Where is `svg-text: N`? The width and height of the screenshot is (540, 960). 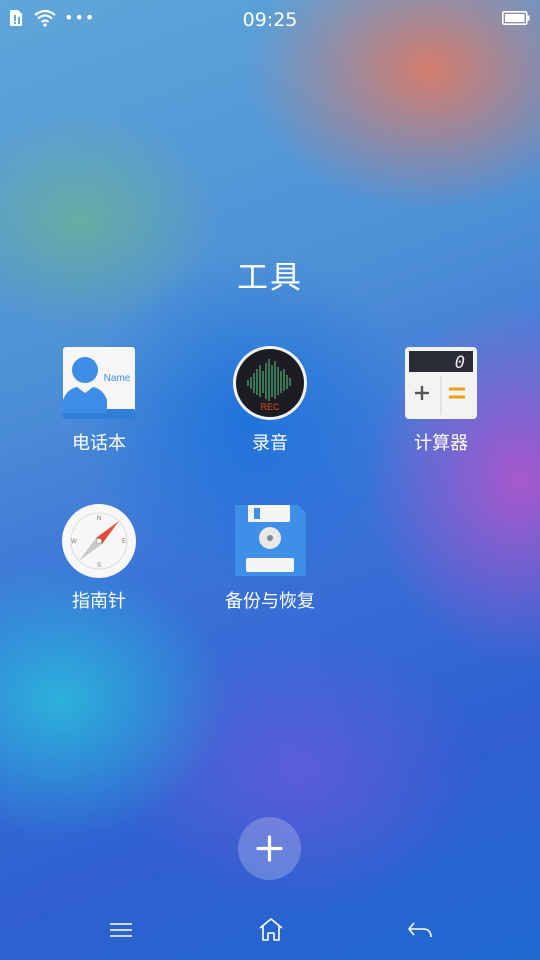
svg-text: N is located at coordinates (99, 519).